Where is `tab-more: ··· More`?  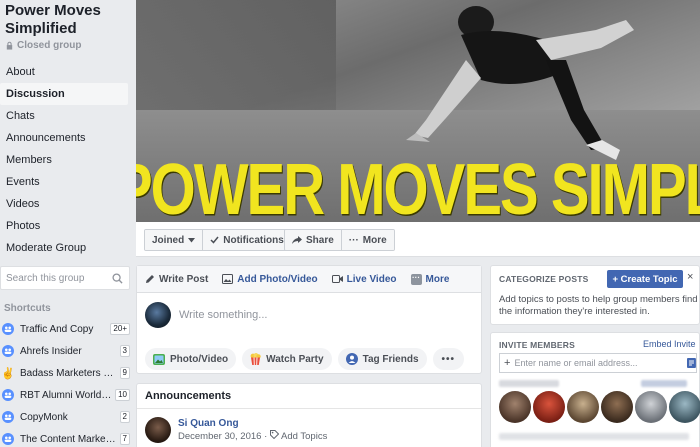
tab-more: ··· More is located at coordinates (429, 279).